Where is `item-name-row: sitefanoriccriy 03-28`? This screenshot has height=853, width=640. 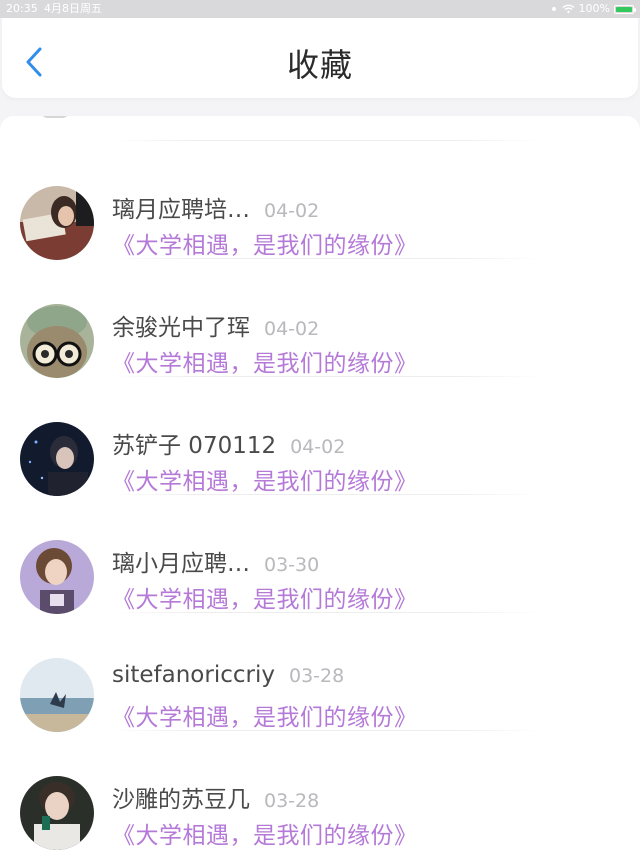 item-name-row: sitefanoriccriy 03-28 is located at coordinates (228, 675).